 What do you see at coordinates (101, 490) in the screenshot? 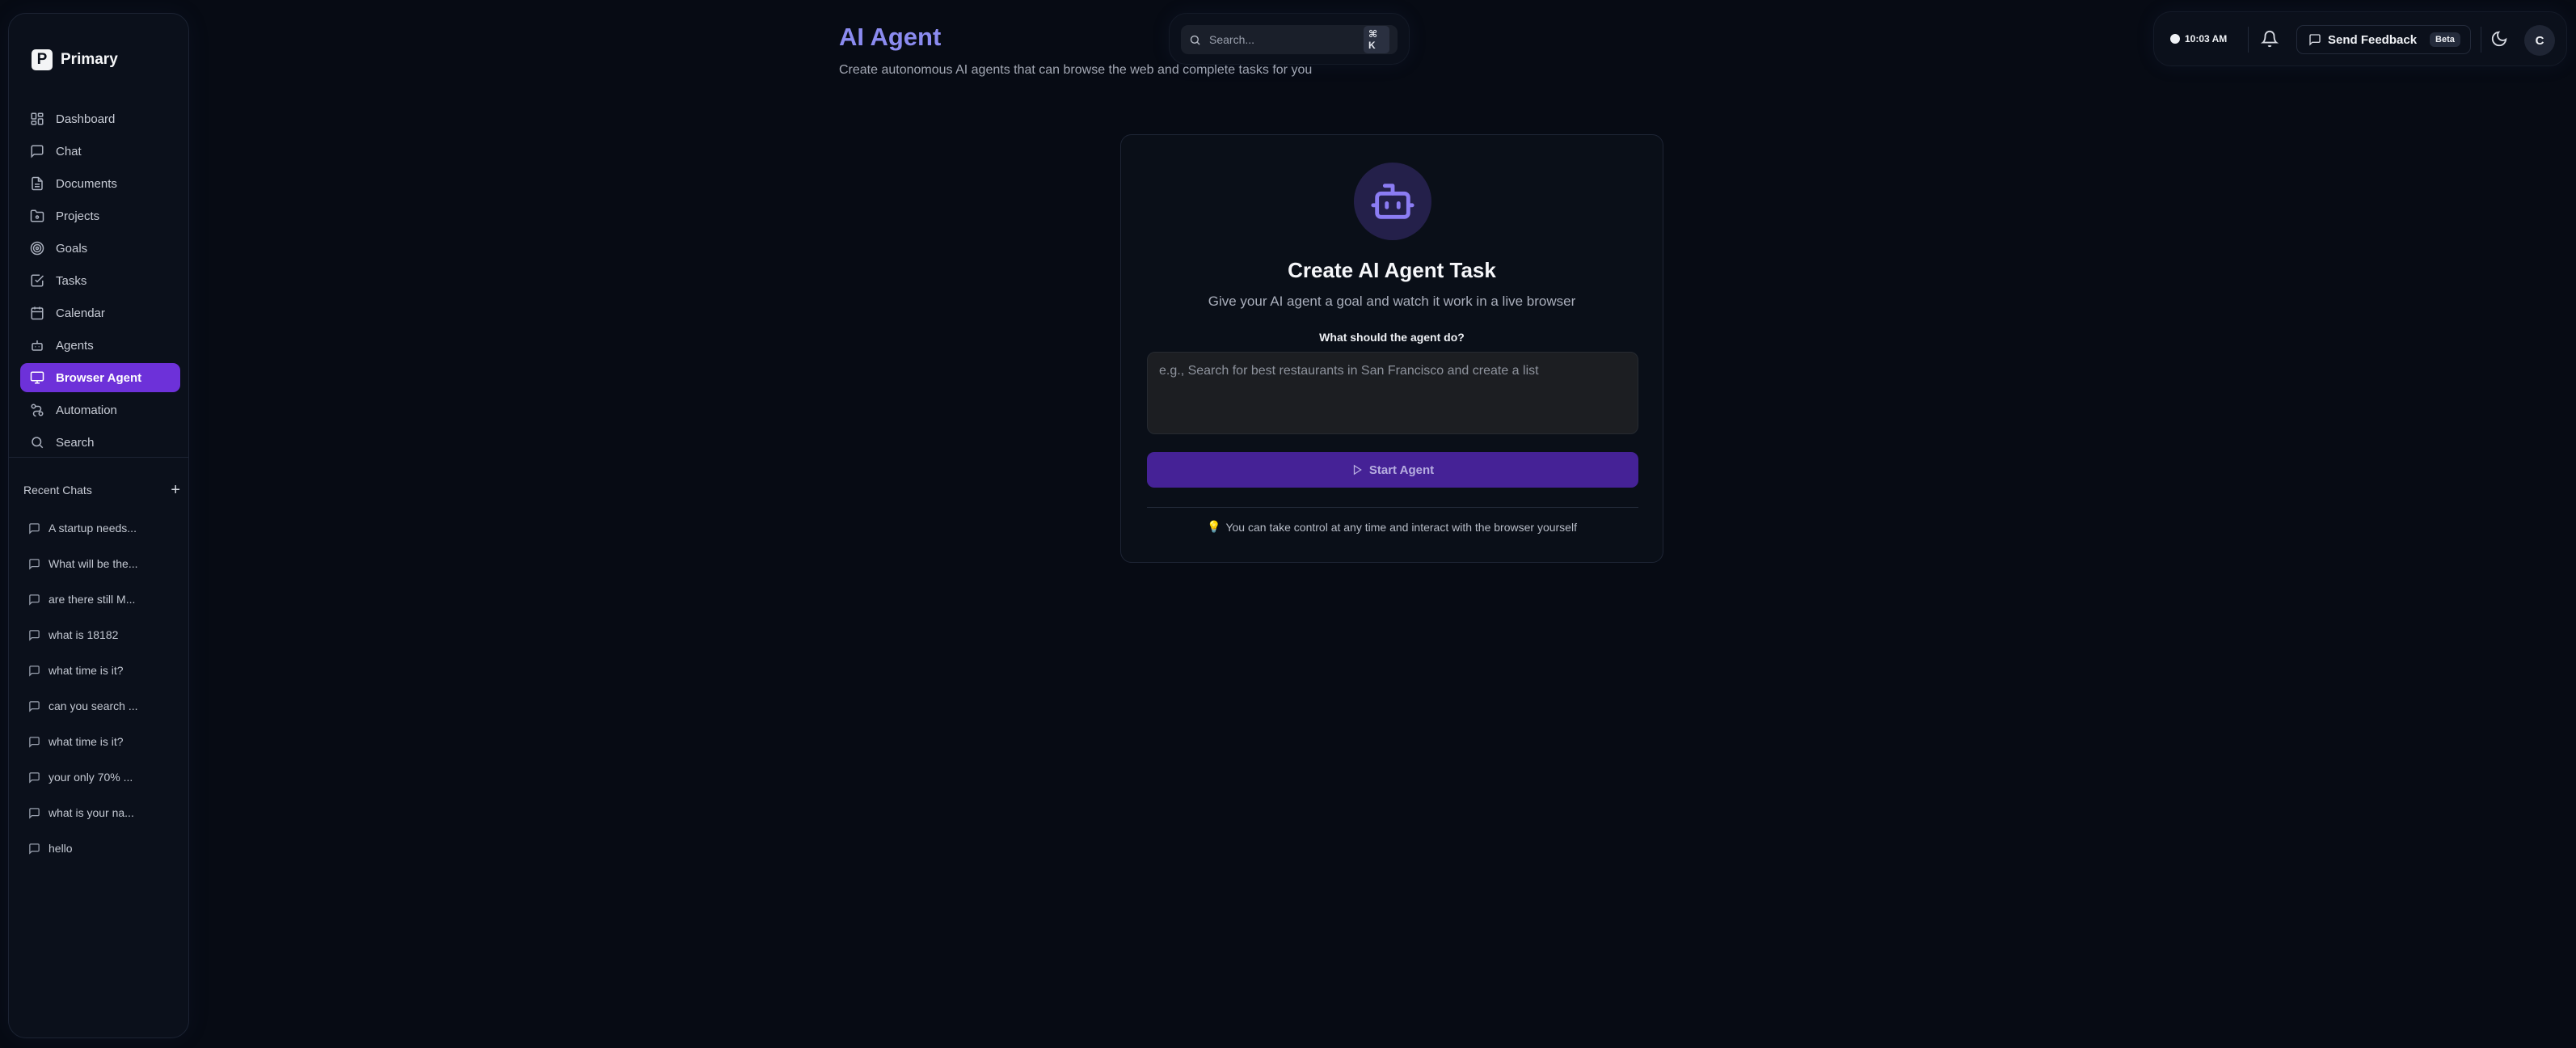
I see `recent-chats-header: Recent Chats +` at bounding box center [101, 490].